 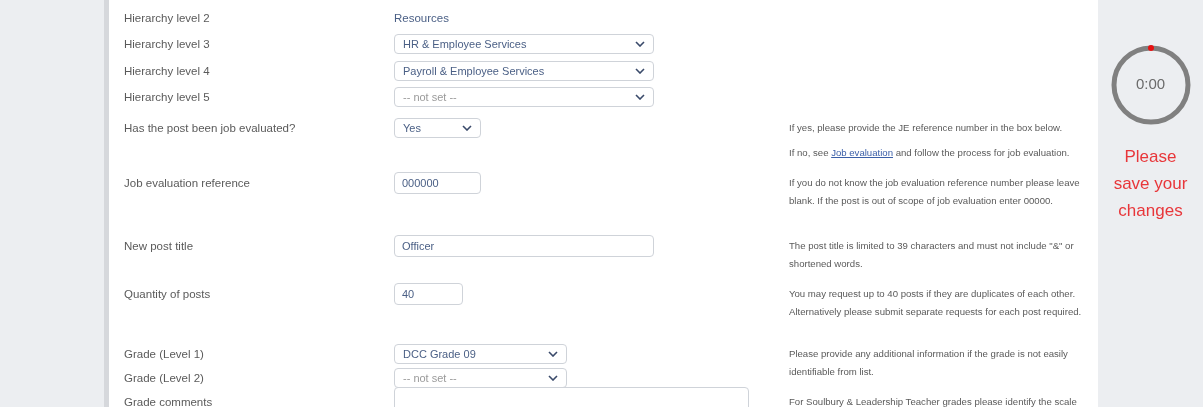 What do you see at coordinates (1150, 184) in the screenshot?
I see `save-warning: Please save your changes` at bounding box center [1150, 184].